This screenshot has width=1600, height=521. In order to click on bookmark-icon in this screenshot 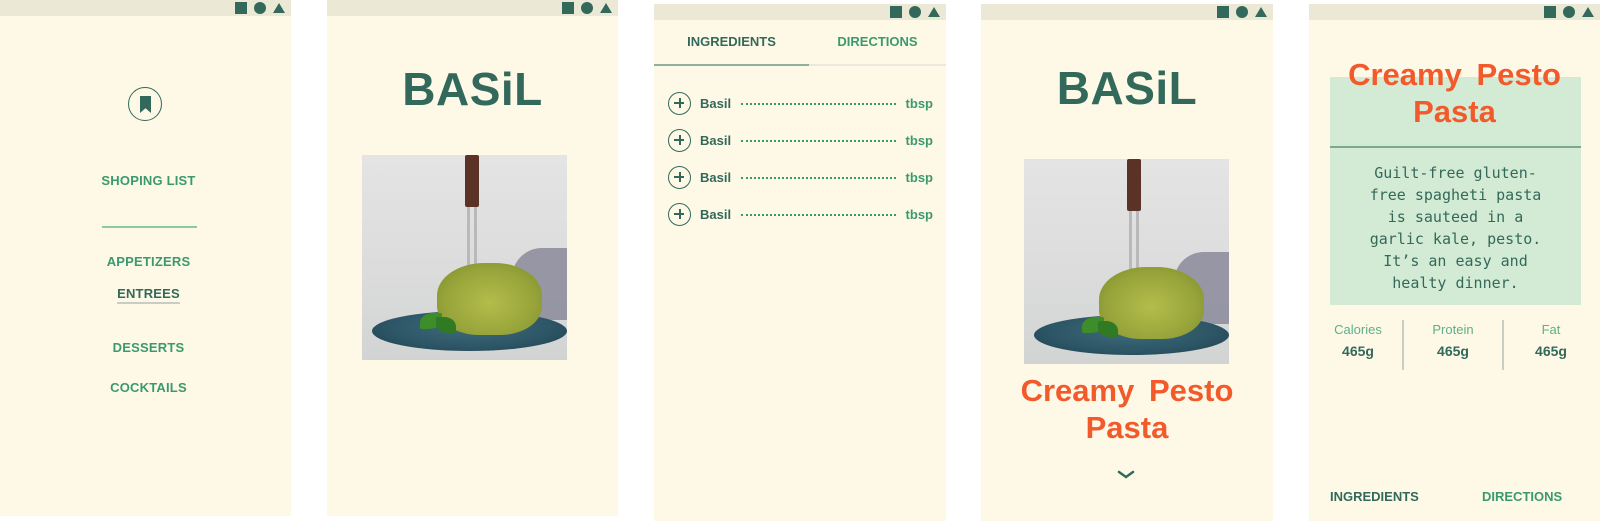, I will do `click(145, 104)`.